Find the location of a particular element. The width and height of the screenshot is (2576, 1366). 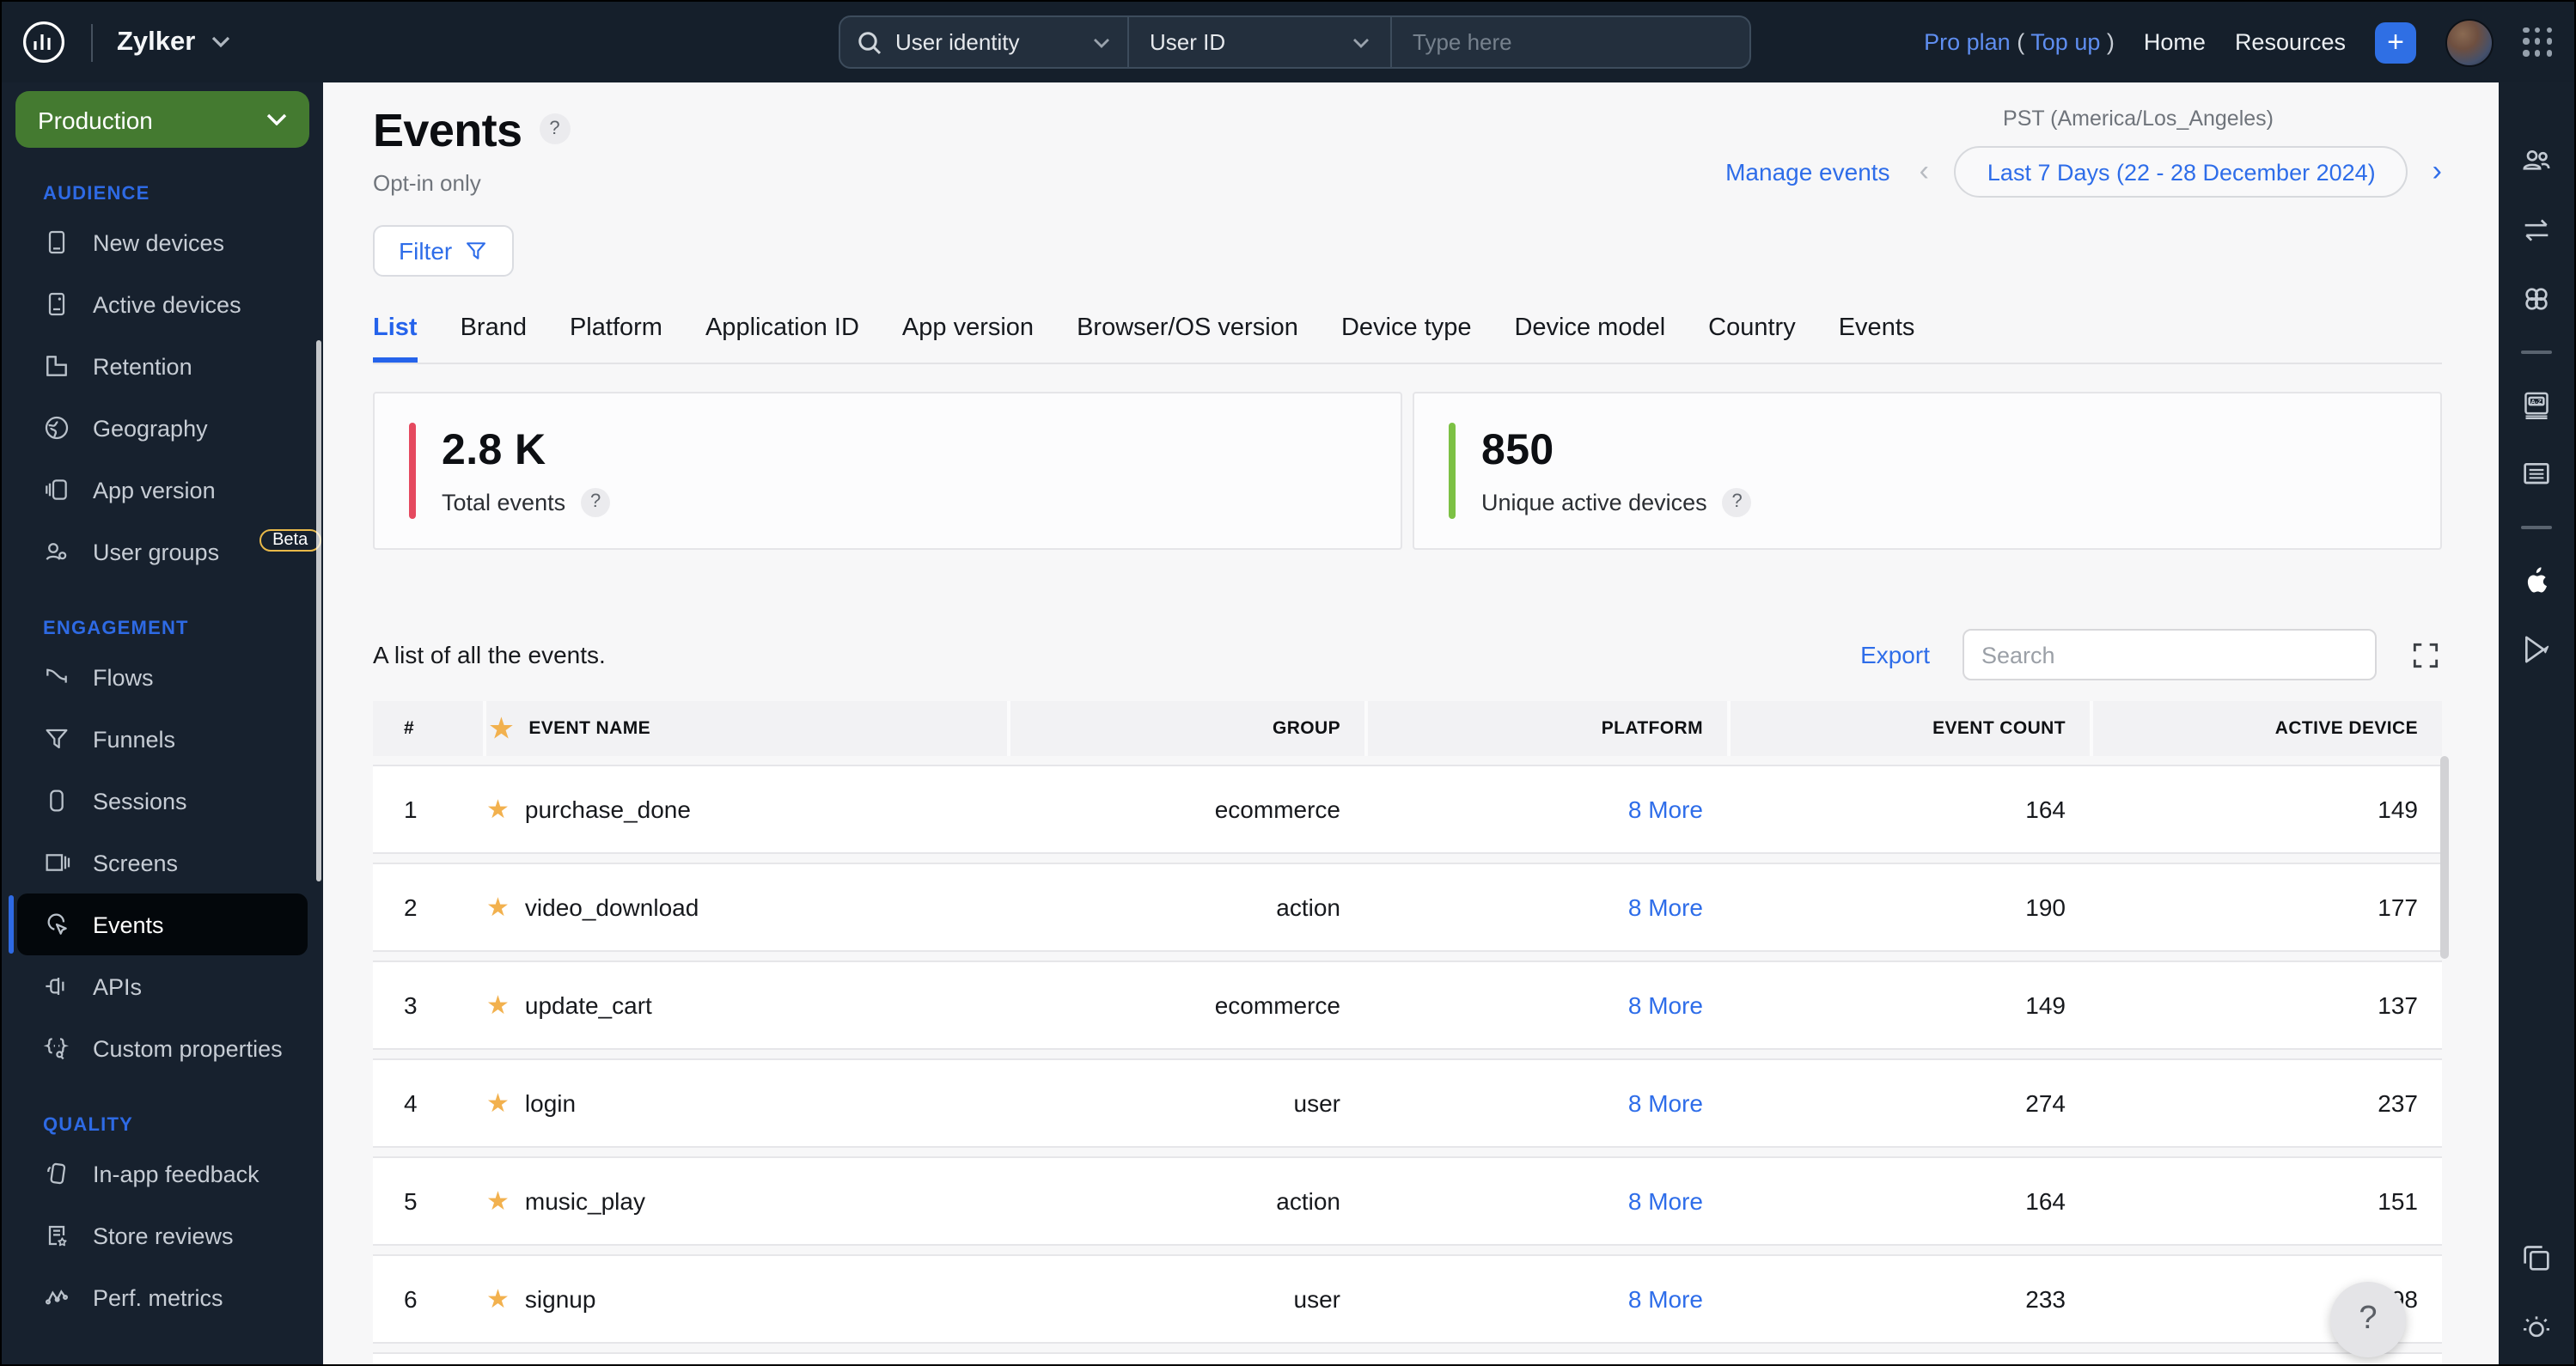

table-row: 7 video_play action 8 More 224 192 is located at coordinates (1407, 1358).